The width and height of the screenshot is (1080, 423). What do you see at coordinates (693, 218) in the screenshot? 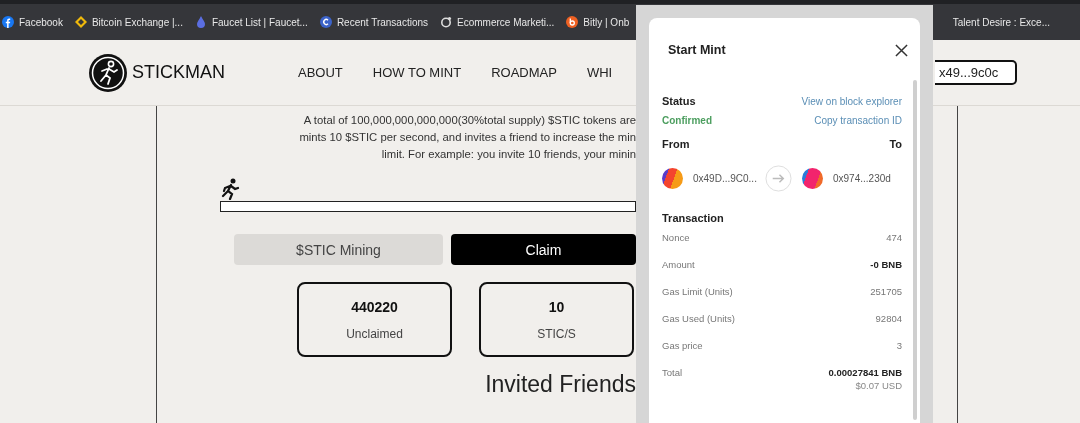
I see `section-title: Transaction` at bounding box center [693, 218].